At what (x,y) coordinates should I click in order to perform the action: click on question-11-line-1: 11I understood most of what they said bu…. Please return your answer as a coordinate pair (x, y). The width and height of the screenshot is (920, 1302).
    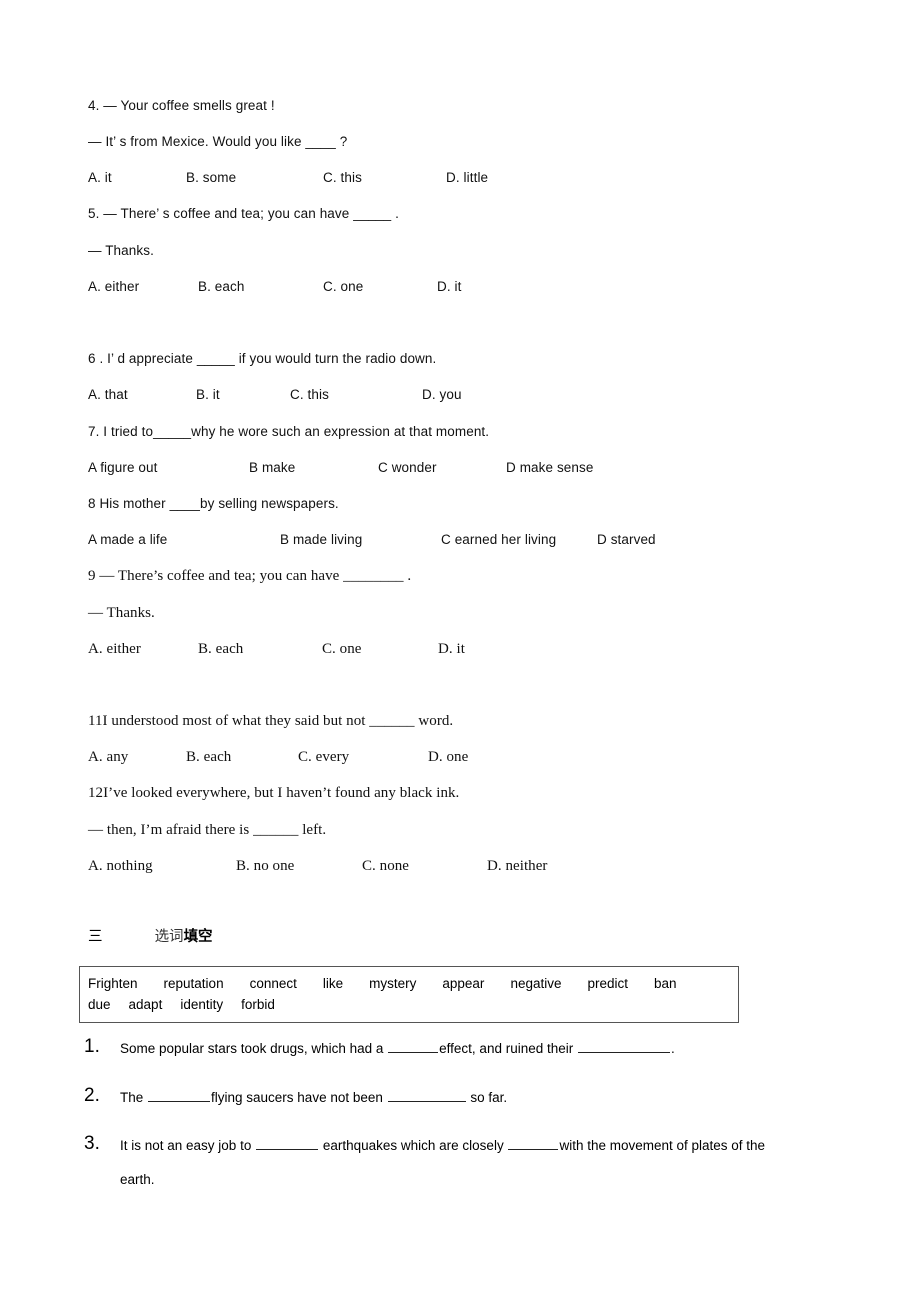
    Looking at the image, I should click on (271, 721).